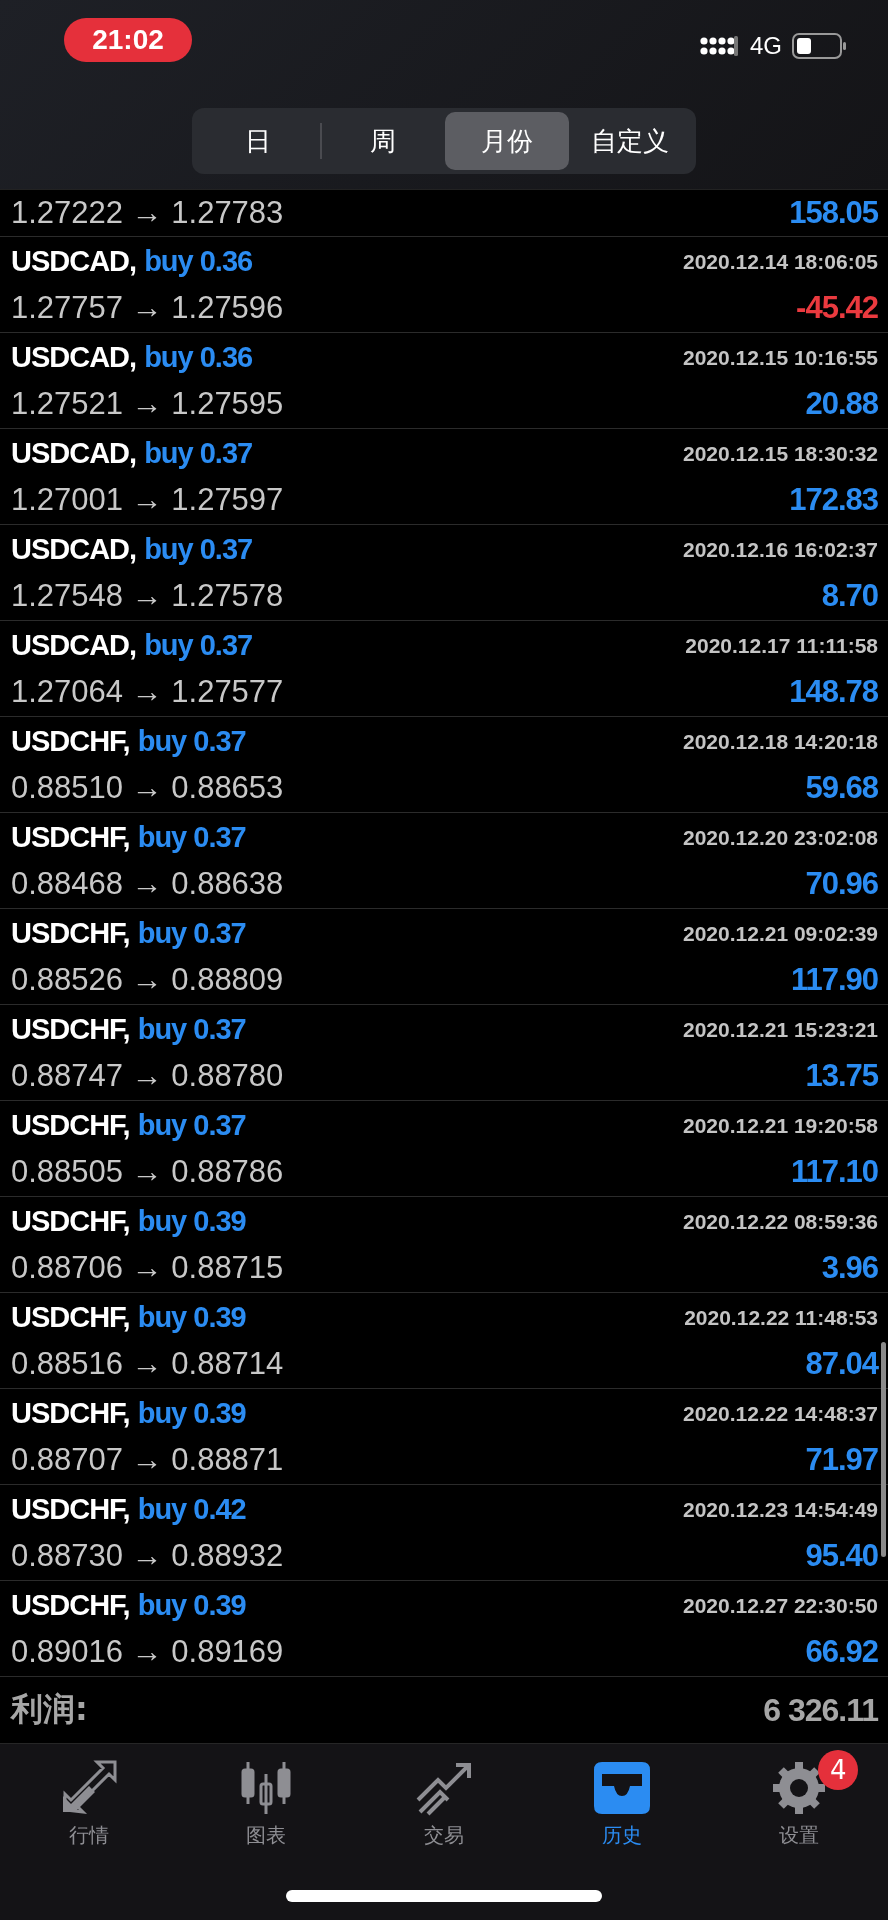 Image resolution: width=888 pixels, height=1920 pixels. I want to click on profit-value: 13.75, so click(841, 1075).